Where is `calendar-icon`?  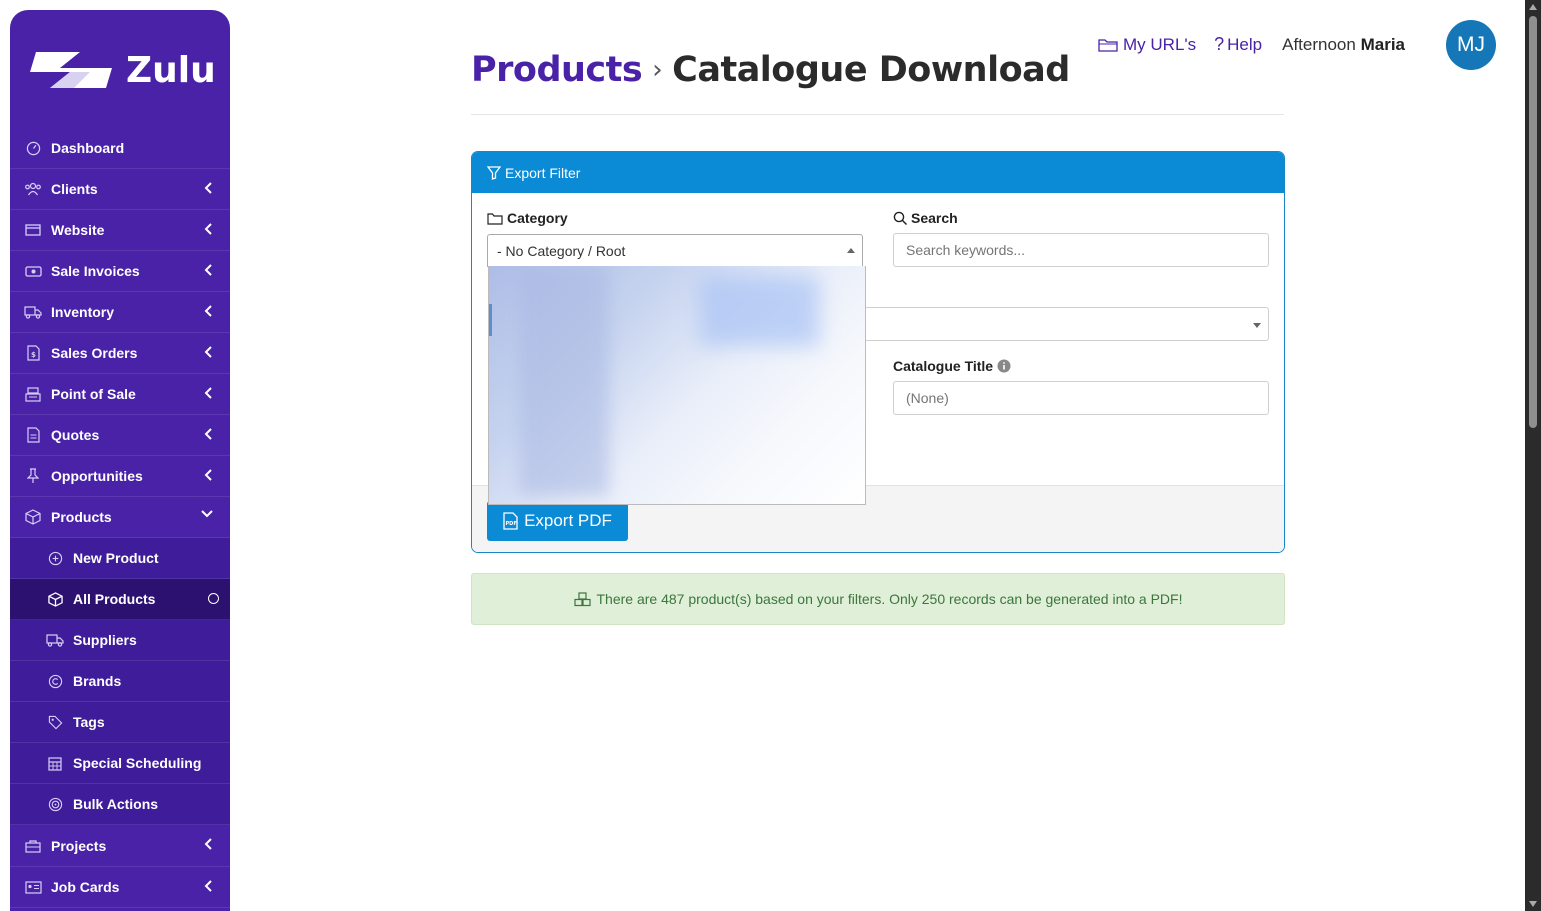 calendar-icon is located at coordinates (55, 763).